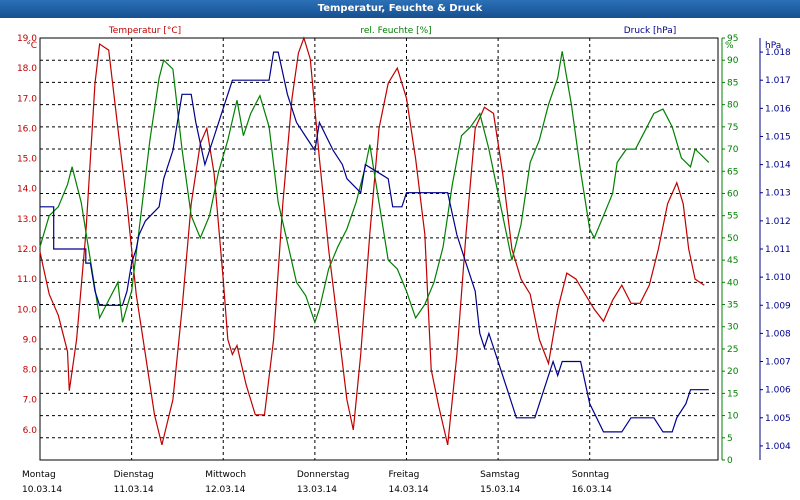  I want to click on humidity-tick-label: 65, so click(732, 172).